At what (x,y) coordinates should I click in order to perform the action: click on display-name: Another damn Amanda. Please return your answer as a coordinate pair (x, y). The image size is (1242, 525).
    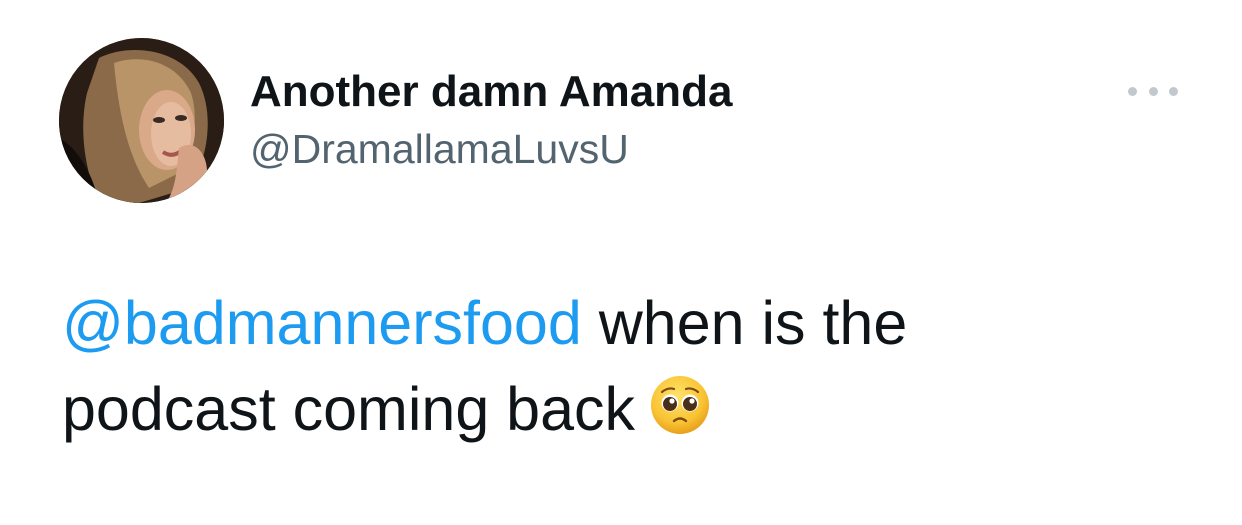
    Looking at the image, I should click on (491, 92).